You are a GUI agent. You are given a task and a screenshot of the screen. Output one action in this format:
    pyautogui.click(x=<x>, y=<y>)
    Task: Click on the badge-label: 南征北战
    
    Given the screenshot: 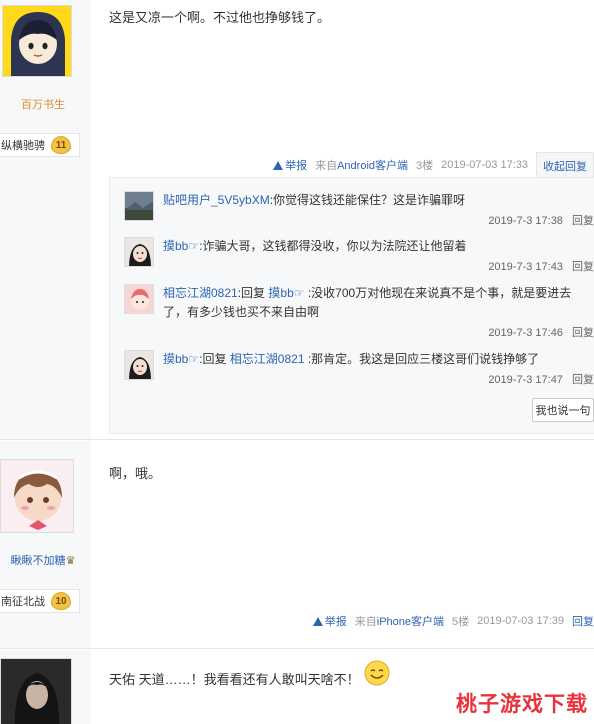 What is the action you would take?
    pyautogui.click(x=23, y=602)
    